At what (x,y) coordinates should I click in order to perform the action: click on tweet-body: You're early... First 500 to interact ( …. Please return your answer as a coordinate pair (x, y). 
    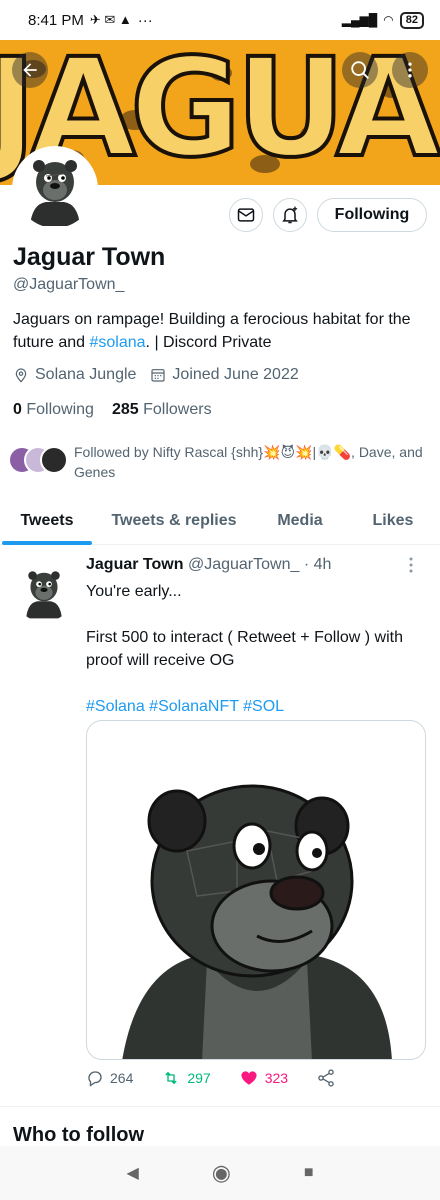
    Looking at the image, I should click on (258, 649).